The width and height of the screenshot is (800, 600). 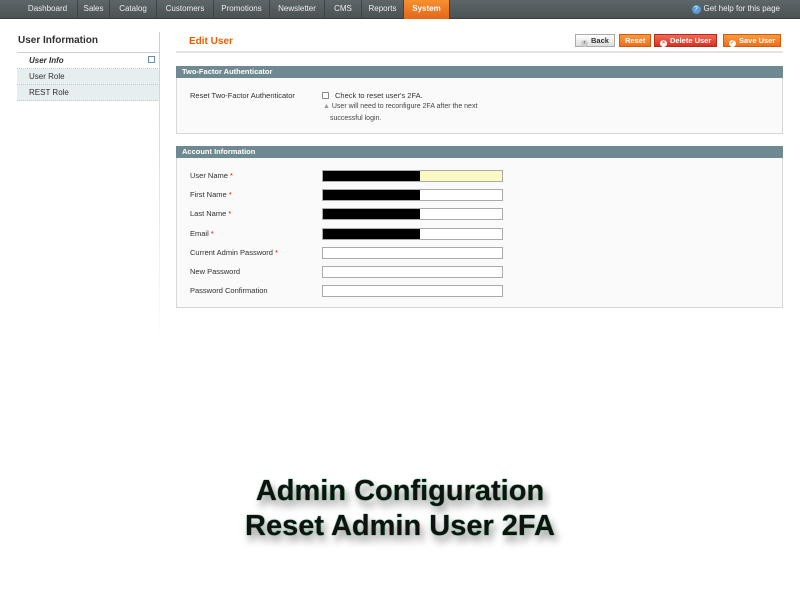 I want to click on new-password-label: New Password, so click(x=215, y=271).